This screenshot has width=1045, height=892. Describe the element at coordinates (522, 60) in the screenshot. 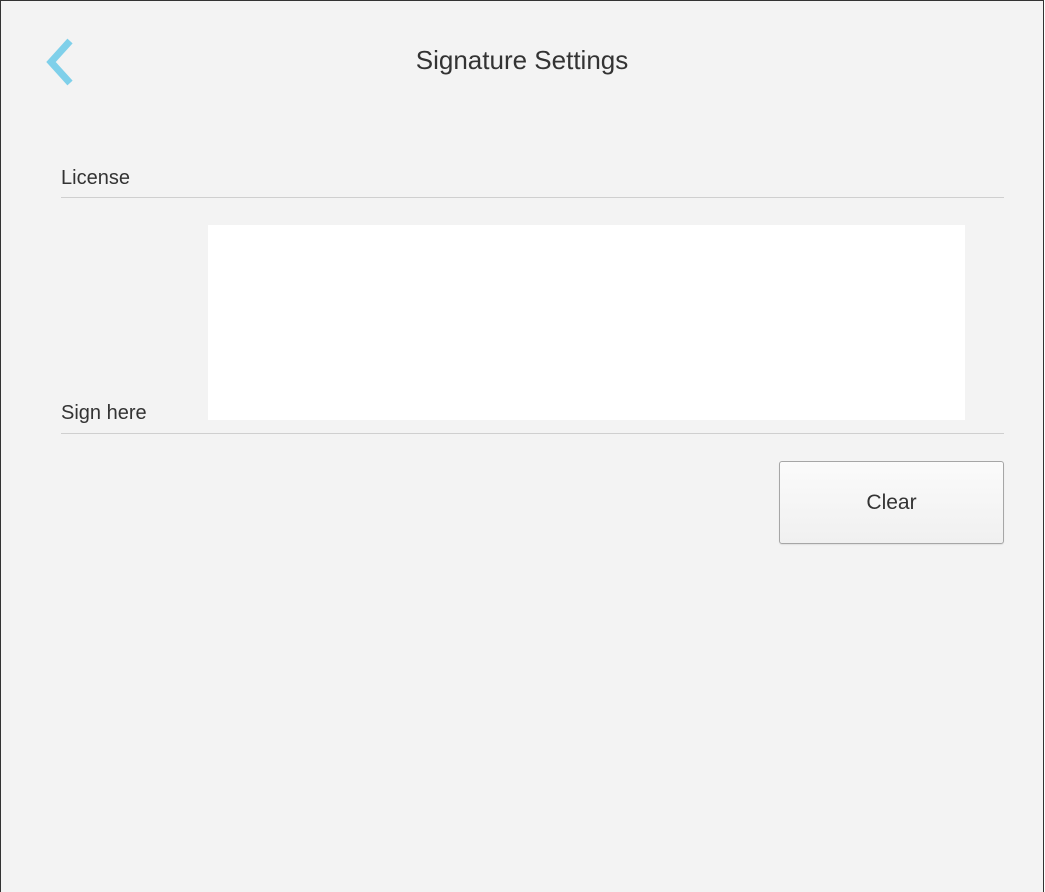

I see `page-title: Signature Settings` at that location.